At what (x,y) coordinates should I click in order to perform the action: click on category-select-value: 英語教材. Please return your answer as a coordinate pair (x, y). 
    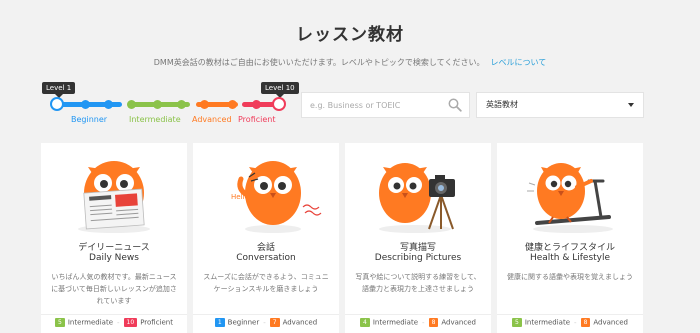
    Looking at the image, I should click on (502, 104).